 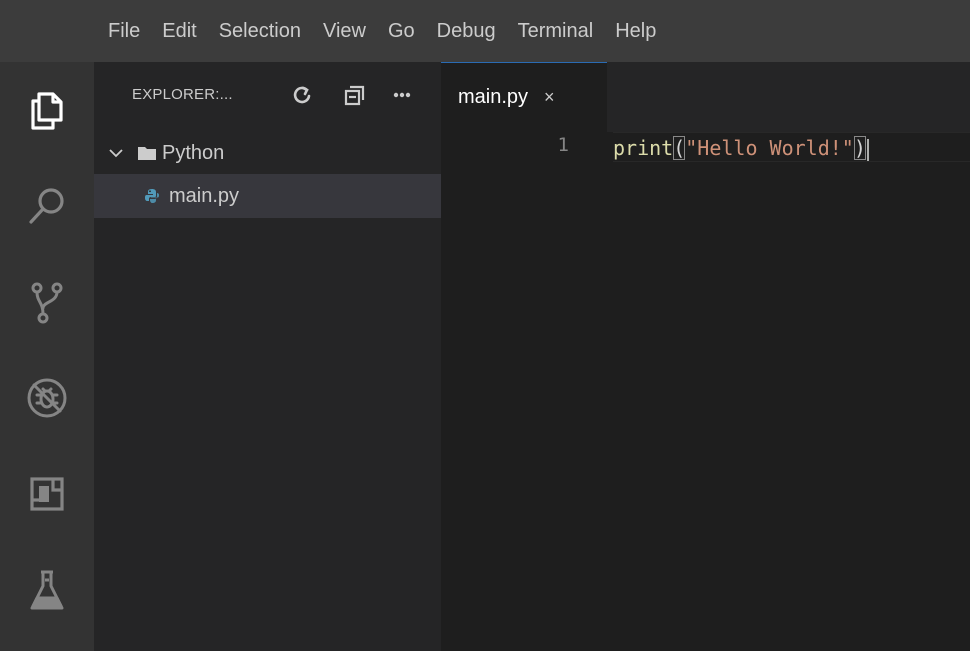 I want to click on menu-file: File, so click(x=124, y=31).